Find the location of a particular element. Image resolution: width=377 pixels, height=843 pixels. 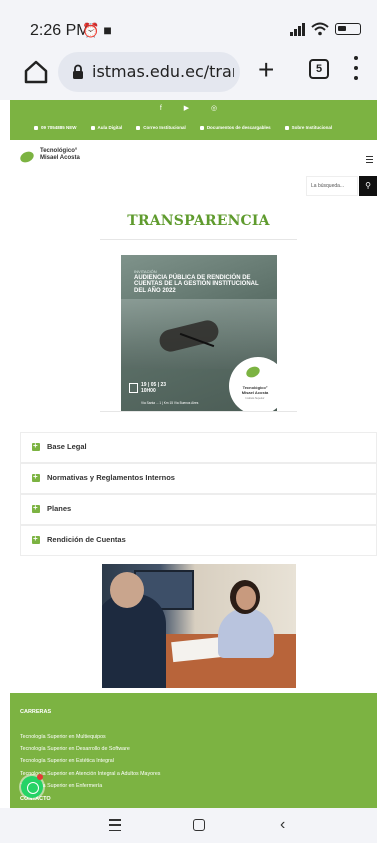

aula-digital-link: Aula Digital is located at coordinates (106, 127).